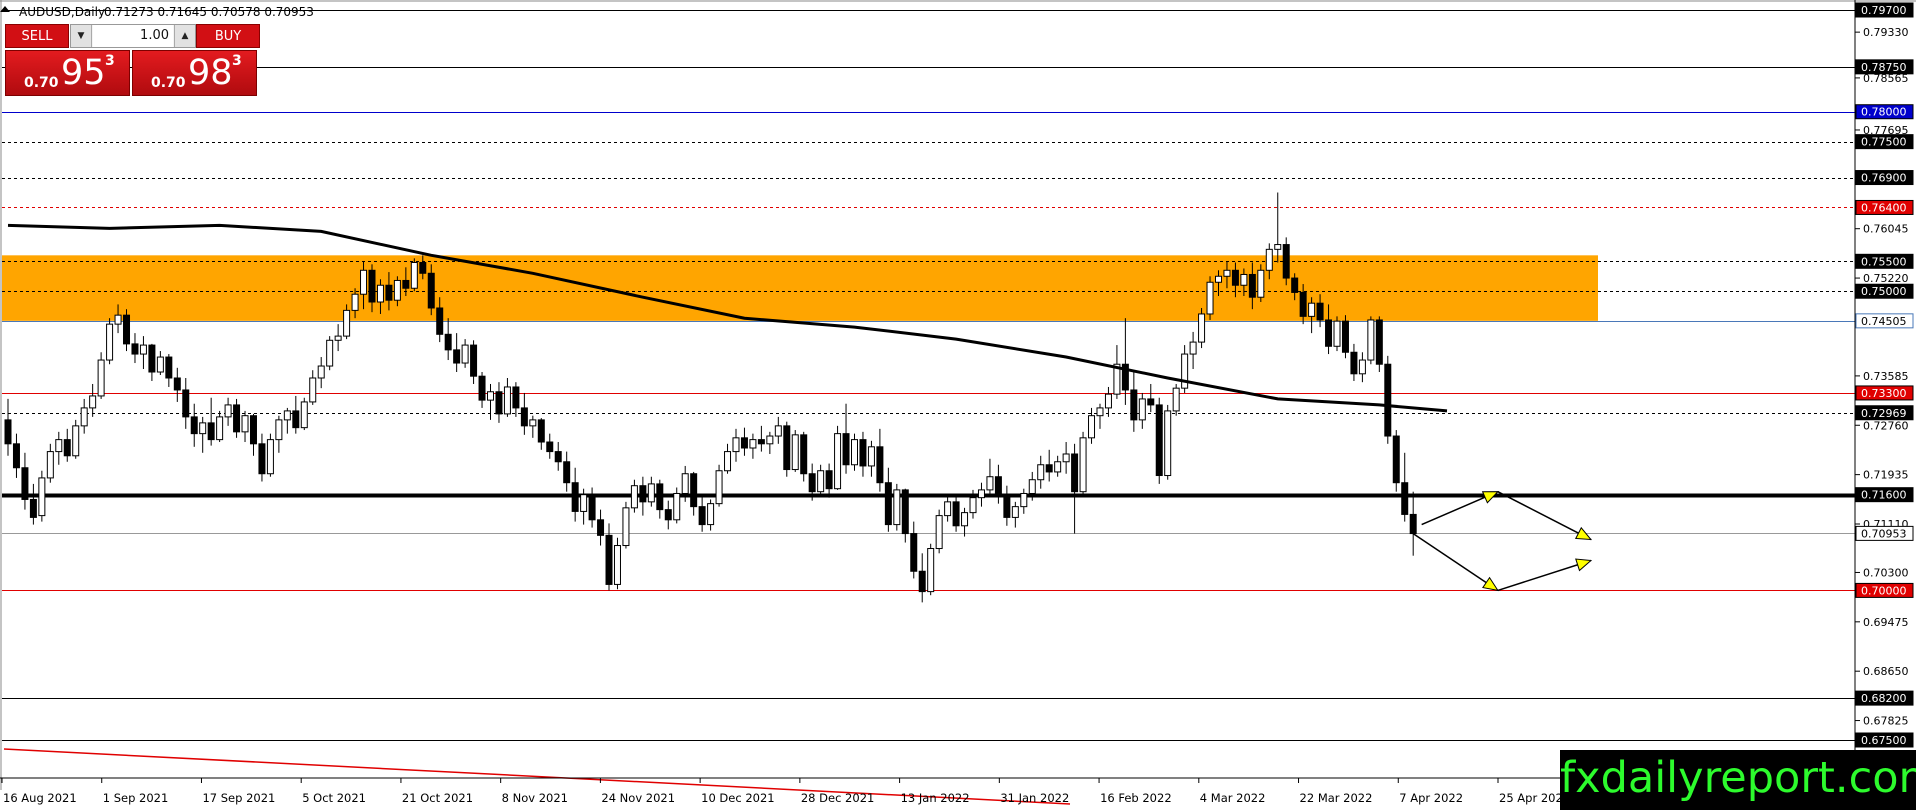  What do you see at coordinates (228, 36) in the screenshot?
I see `buy-button: BUY` at bounding box center [228, 36].